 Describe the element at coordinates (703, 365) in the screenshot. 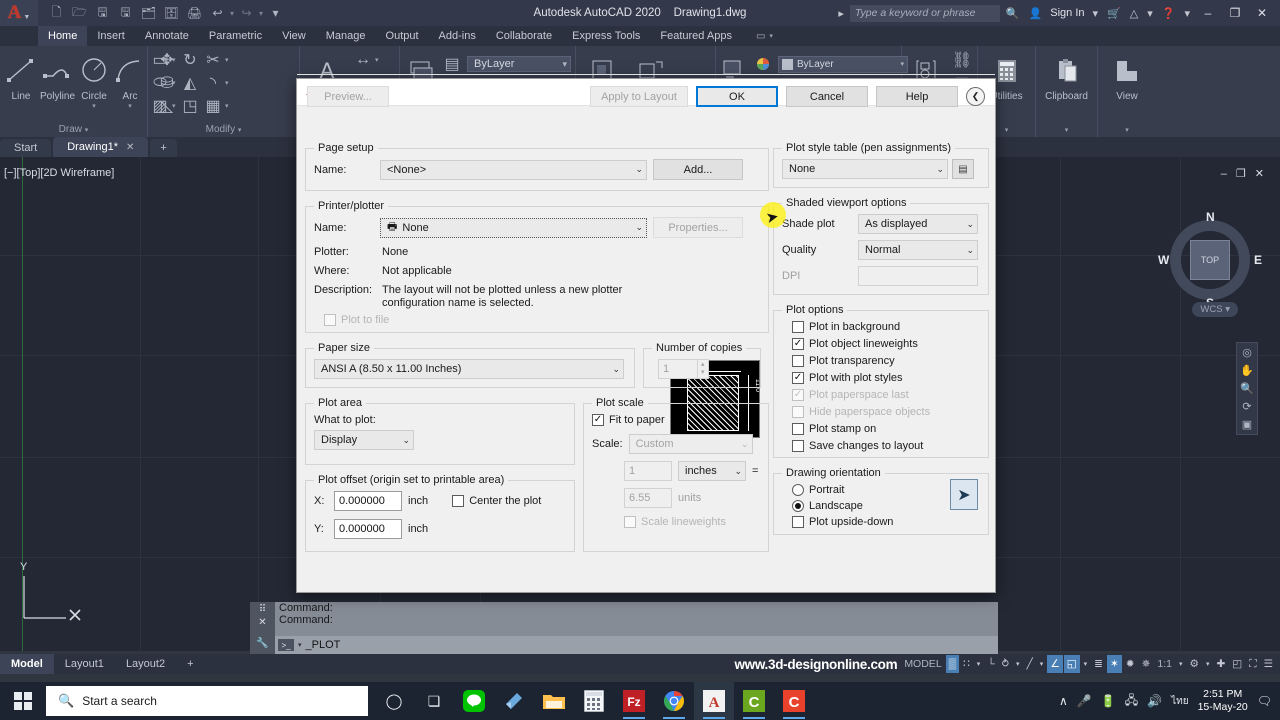

I see `copies-increment-button: ▴` at that location.